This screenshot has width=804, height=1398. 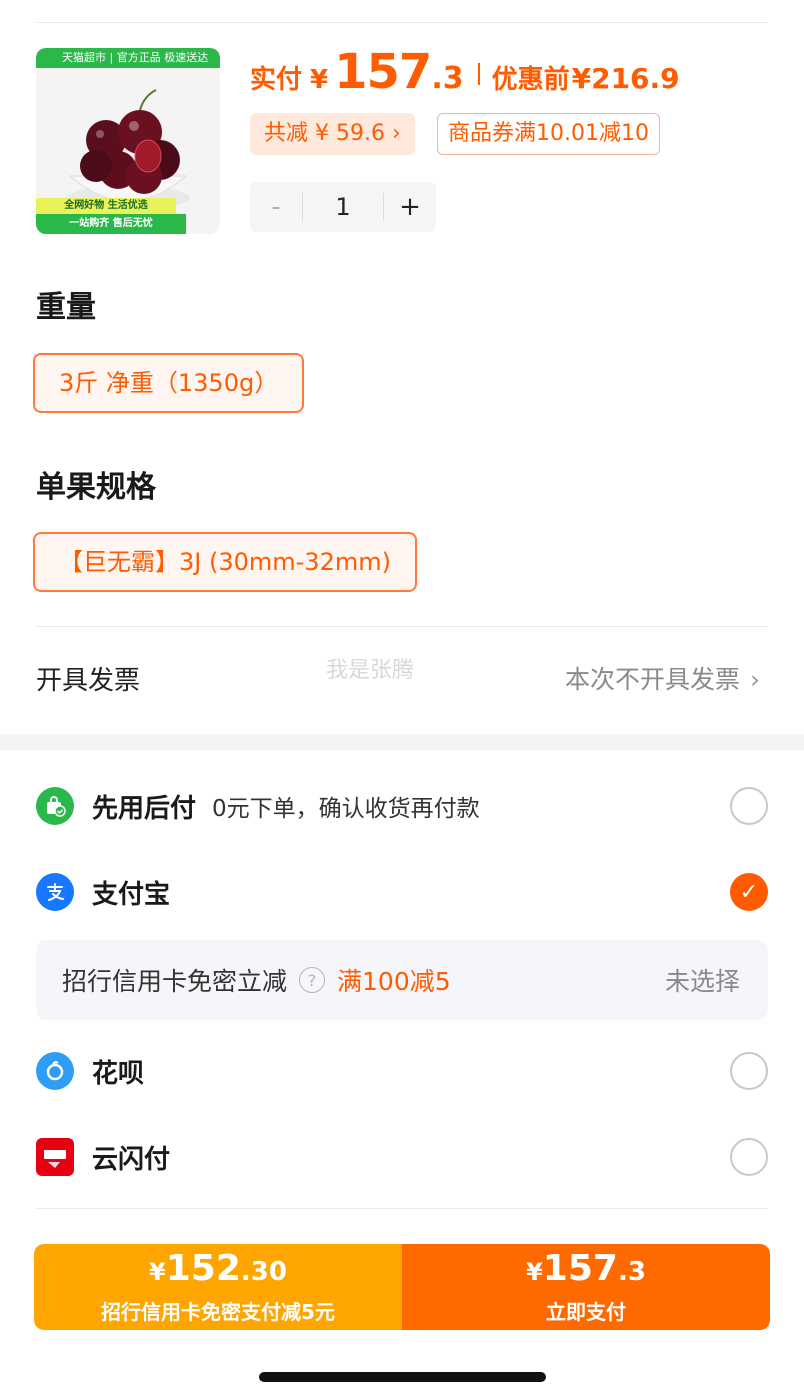 I want to click on quantity-value: 1, so click(x=343, y=207).